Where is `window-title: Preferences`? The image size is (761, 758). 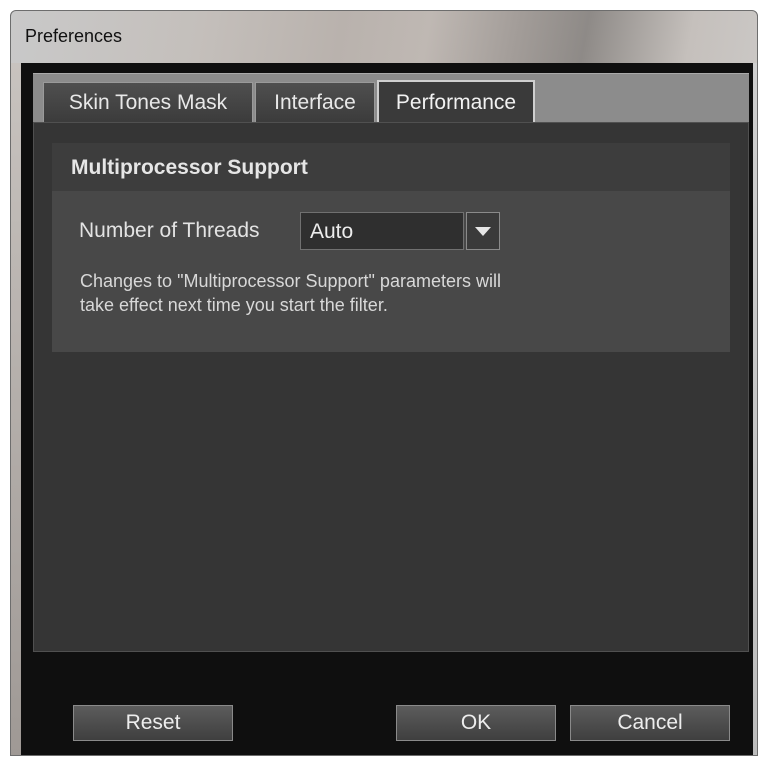
window-title: Preferences is located at coordinates (74, 36).